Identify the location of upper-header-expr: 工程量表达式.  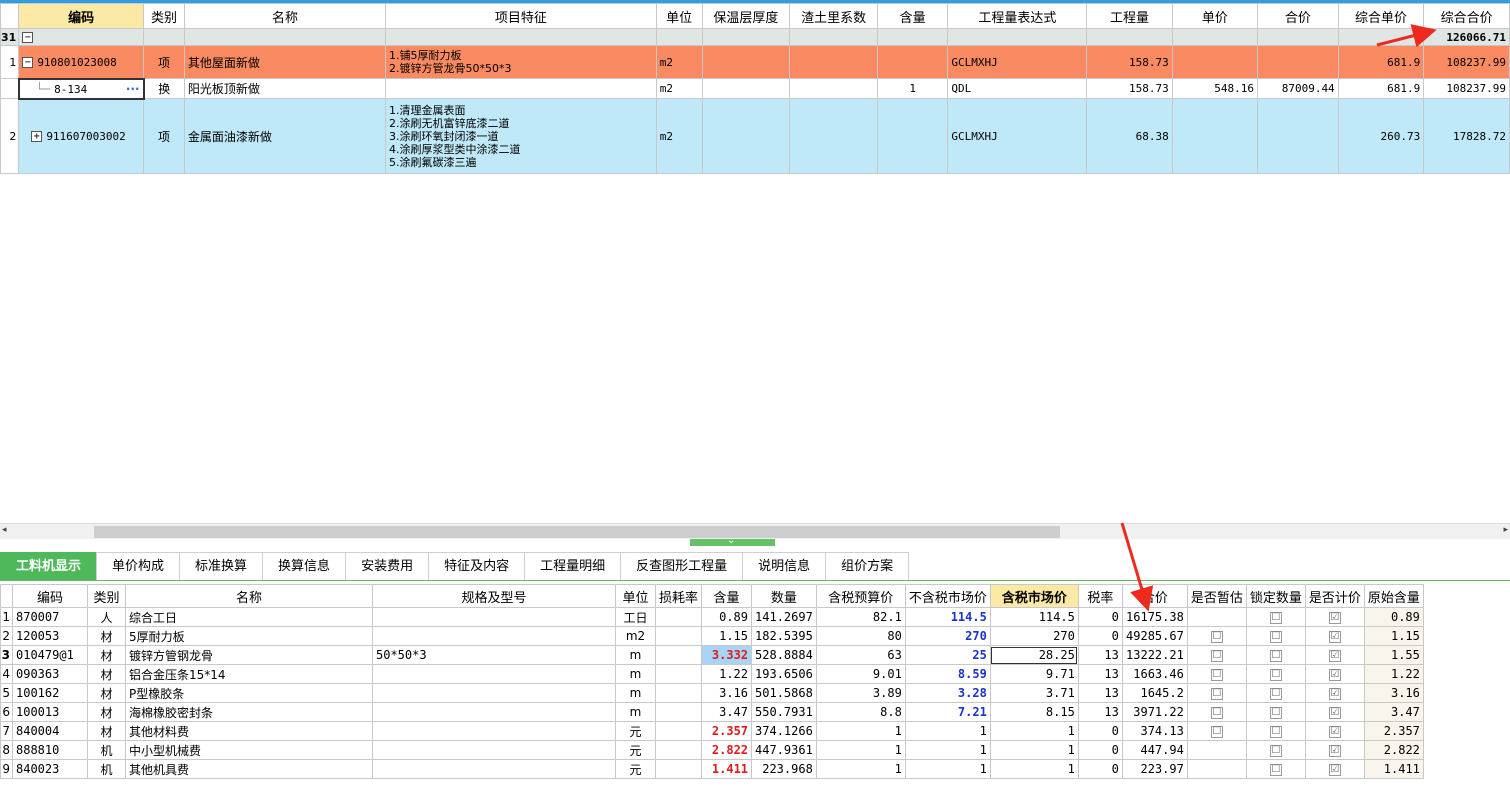
(1017, 16).